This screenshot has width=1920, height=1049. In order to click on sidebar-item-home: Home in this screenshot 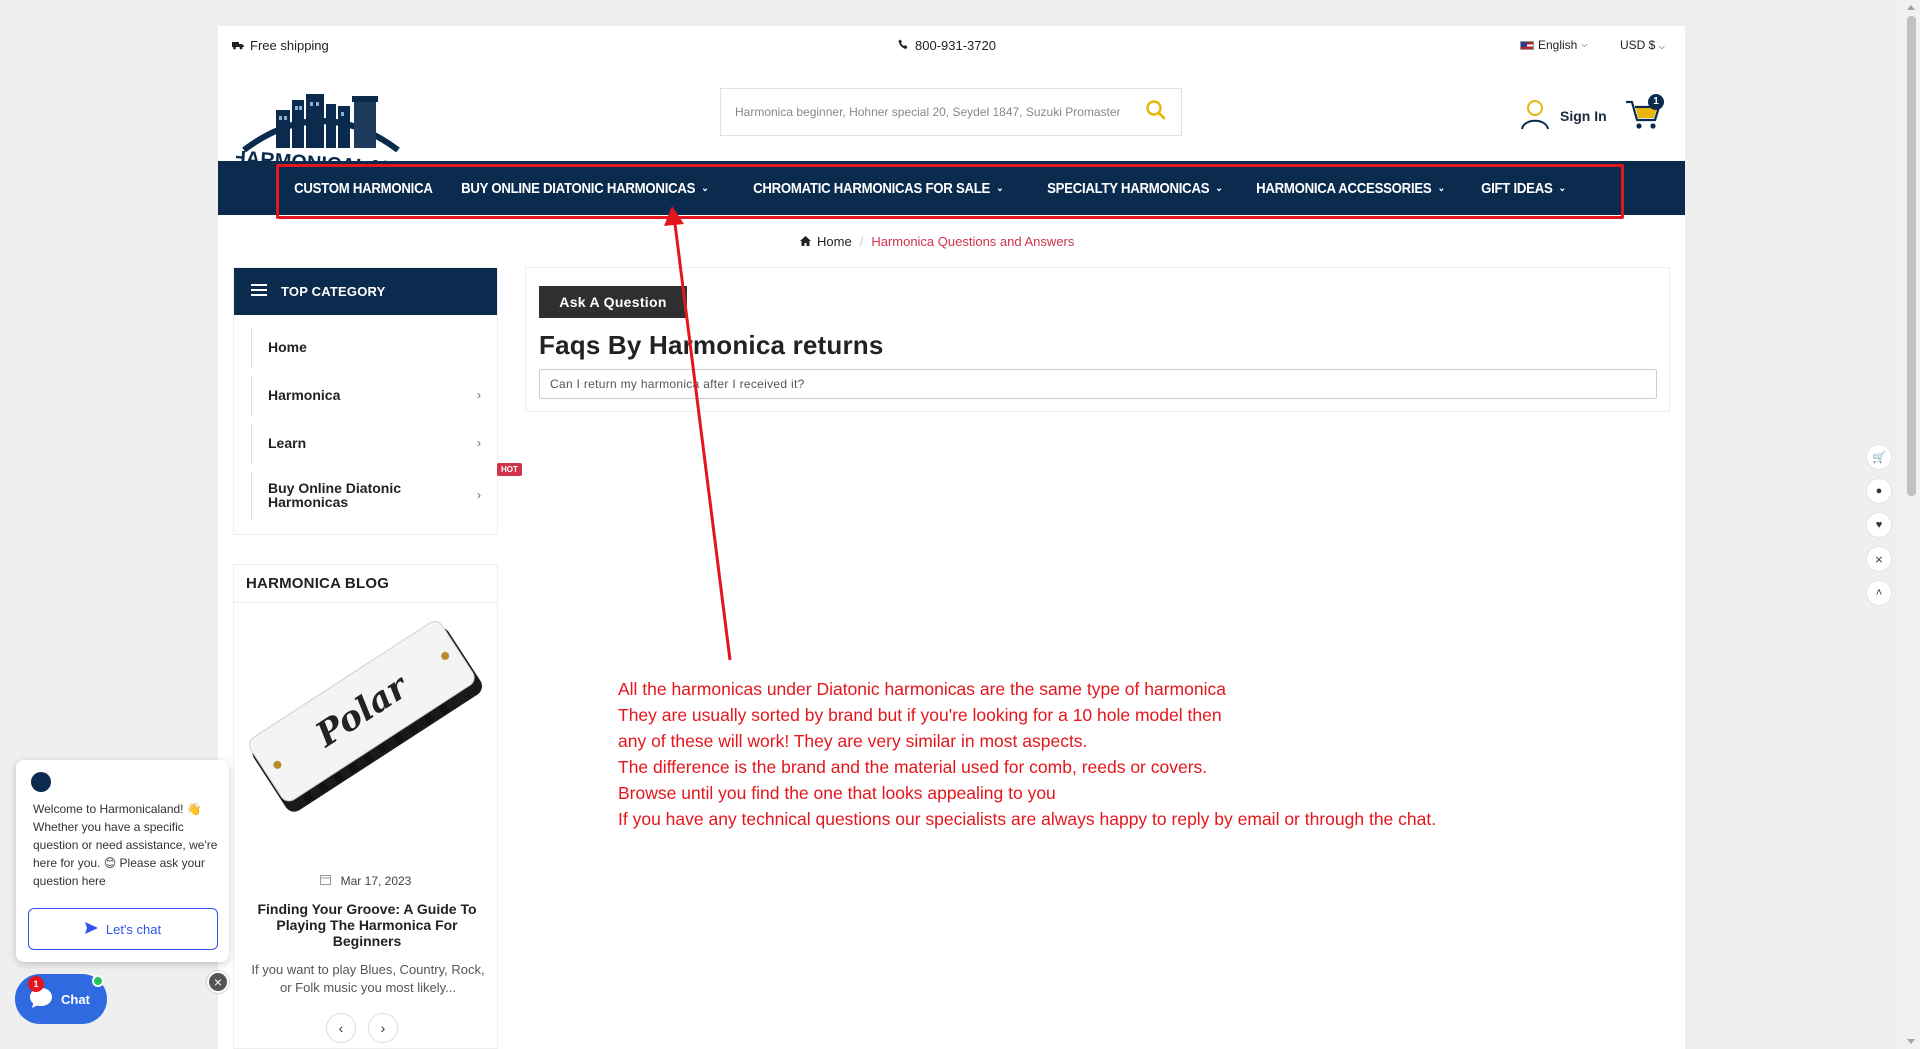, I will do `click(366, 347)`.